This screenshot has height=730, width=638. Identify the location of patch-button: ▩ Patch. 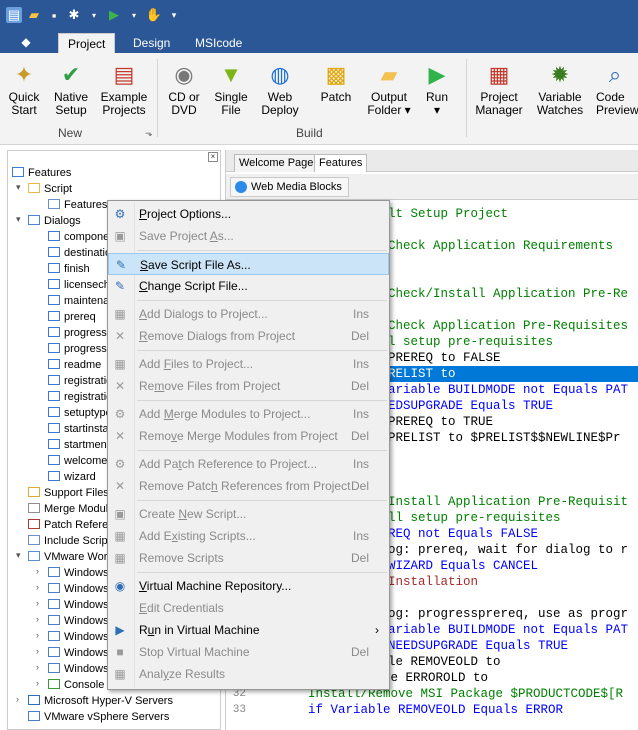
(336, 81).